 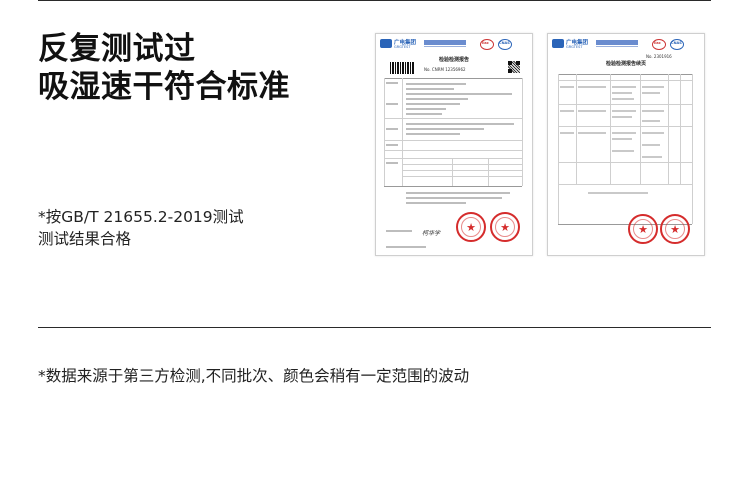 I want to click on test-note-line2: 测试结果合格, so click(x=85, y=239).